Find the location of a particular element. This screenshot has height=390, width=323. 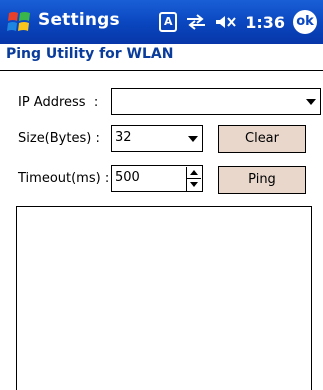

timeout-spinner is located at coordinates (193, 179).